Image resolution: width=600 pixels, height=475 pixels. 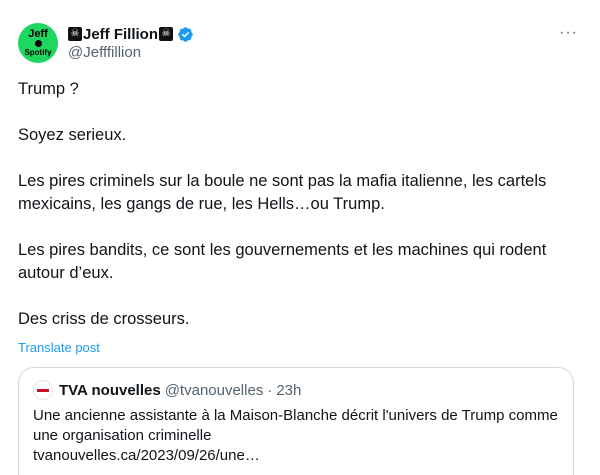 What do you see at coordinates (59, 347) in the screenshot?
I see `translate-post-link: Translate post` at bounding box center [59, 347].